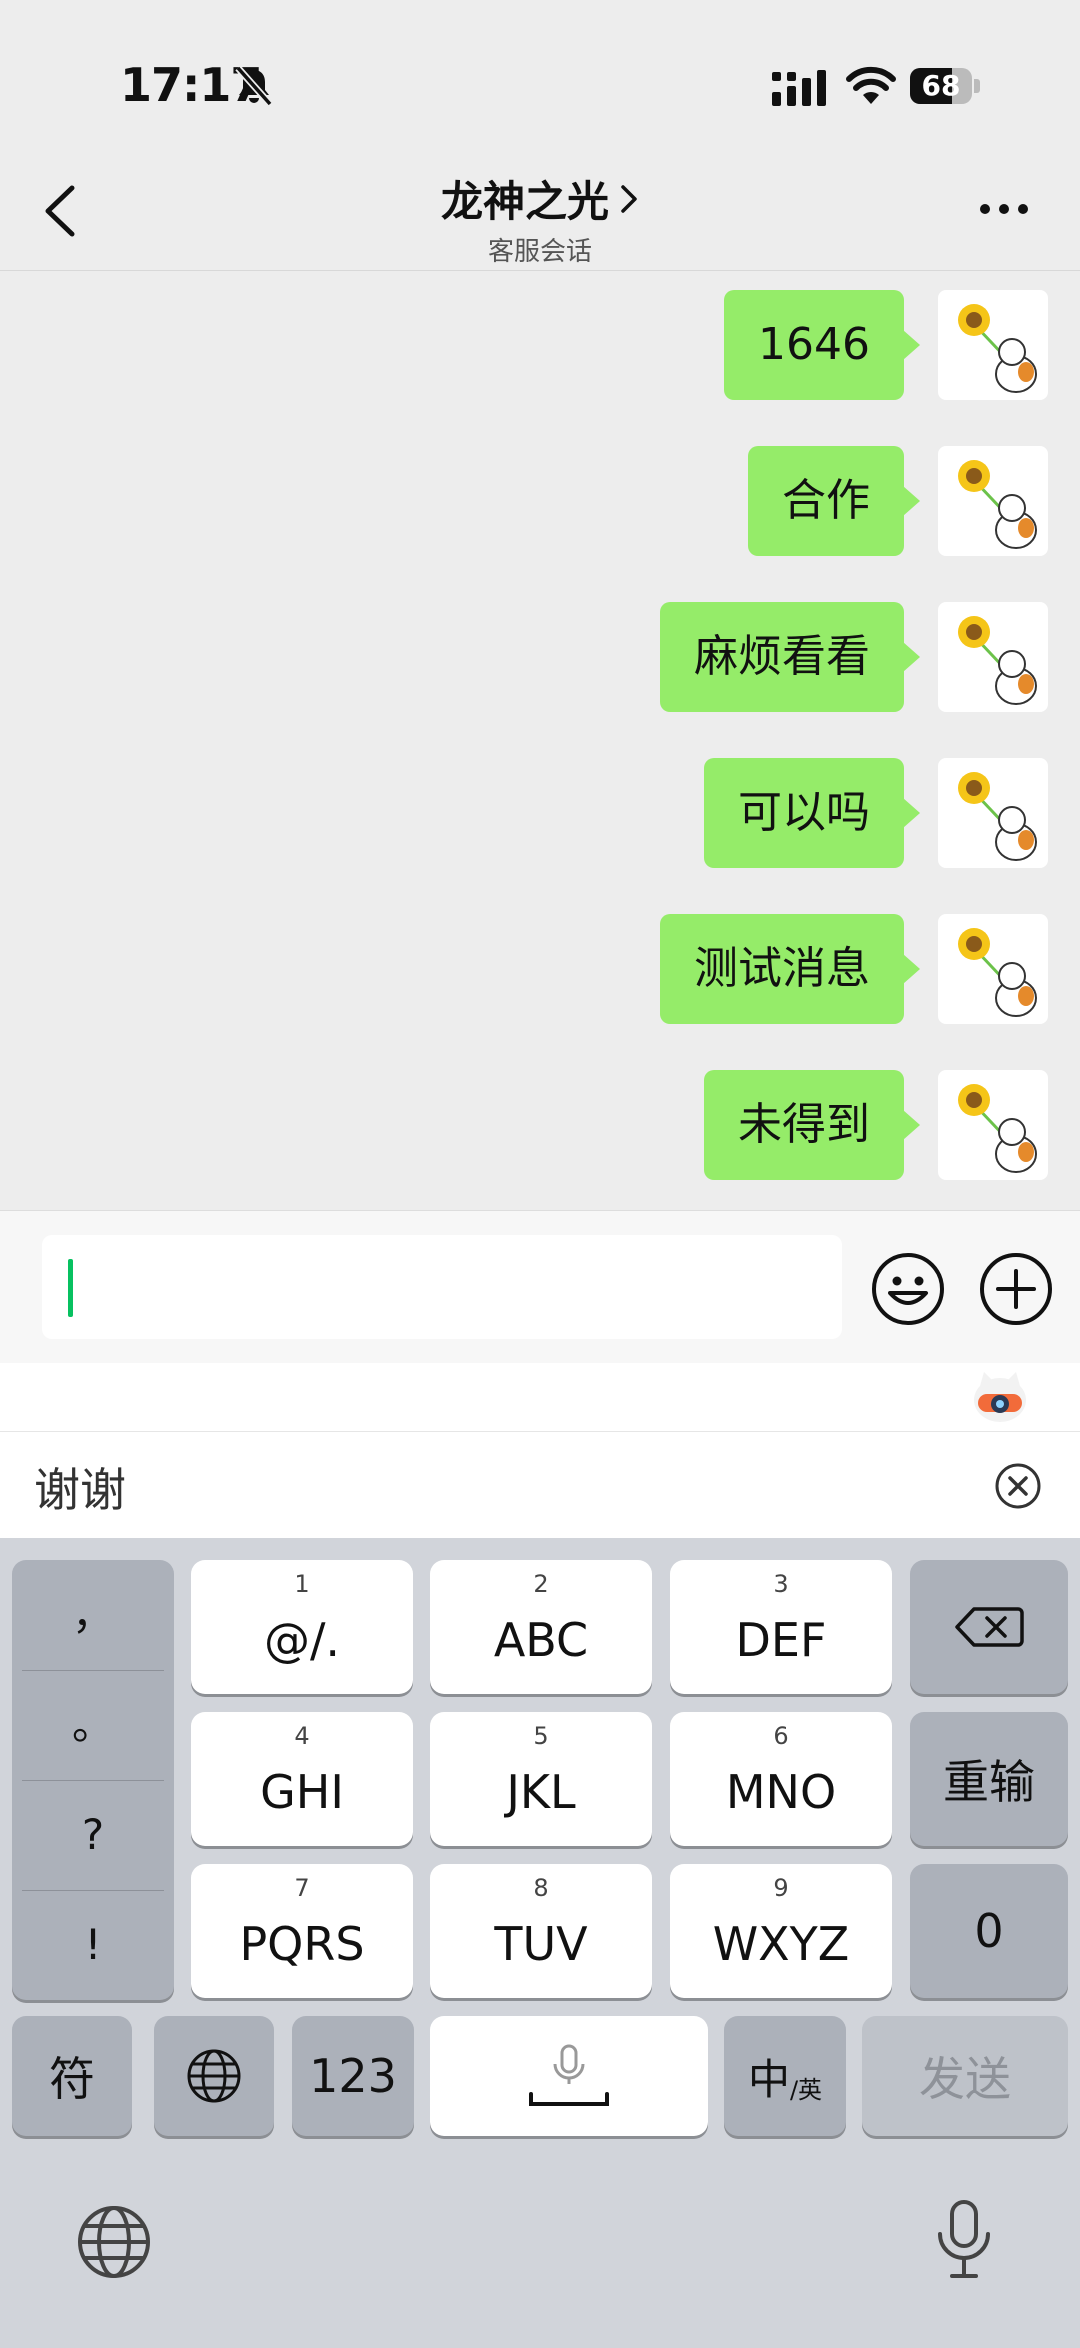 This screenshot has height=2348, width=1080. What do you see at coordinates (541, 1640) in the screenshot?
I see `key-letters: ABC` at bounding box center [541, 1640].